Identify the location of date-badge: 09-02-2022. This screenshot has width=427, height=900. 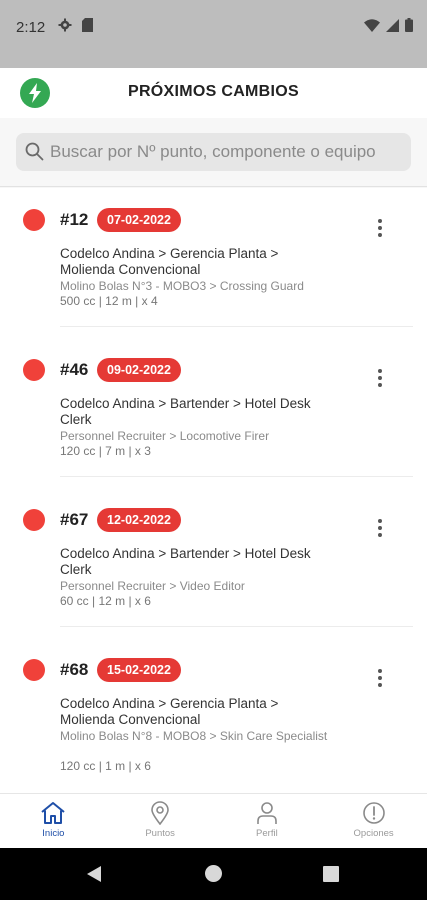
(139, 370).